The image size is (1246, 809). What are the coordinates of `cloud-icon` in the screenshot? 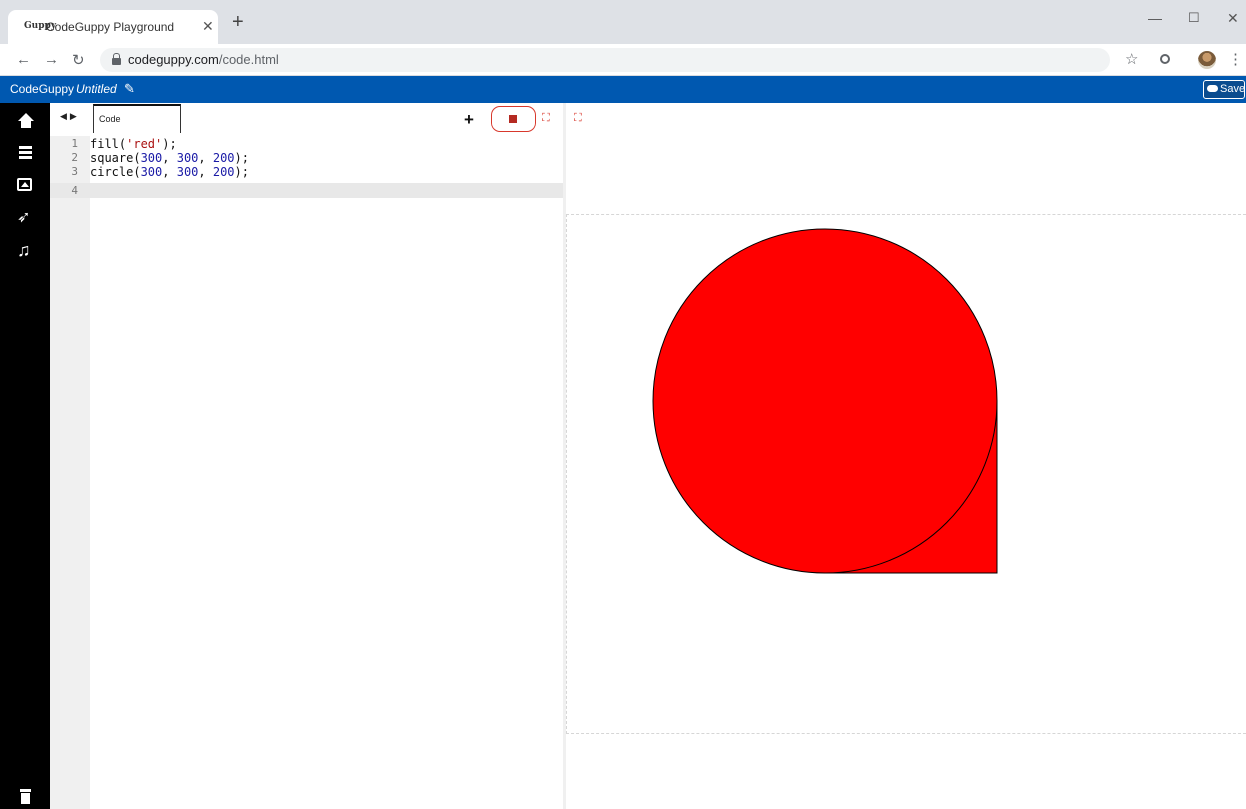 It's located at (1212, 88).